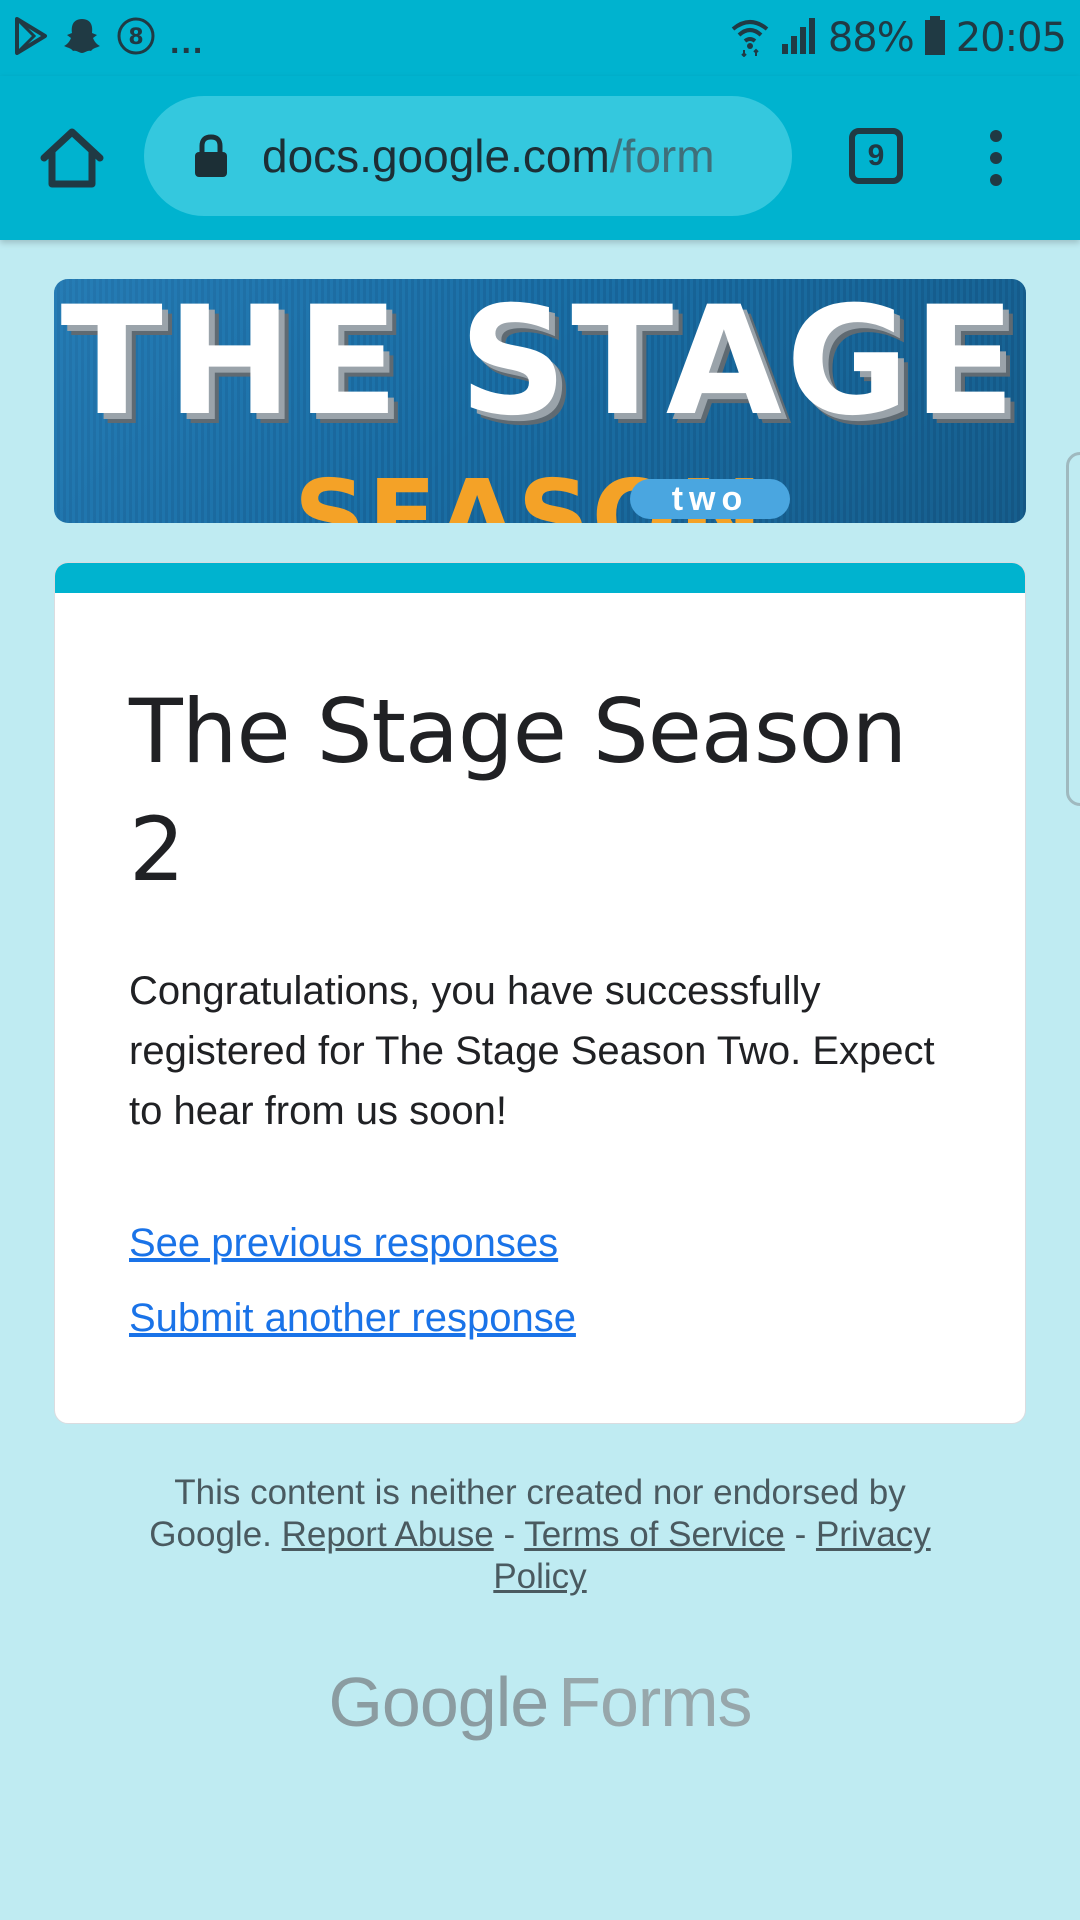 The height and width of the screenshot is (1920, 1080). Describe the element at coordinates (438, 1702) in the screenshot. I see `google-wordmark: Google` at that location.